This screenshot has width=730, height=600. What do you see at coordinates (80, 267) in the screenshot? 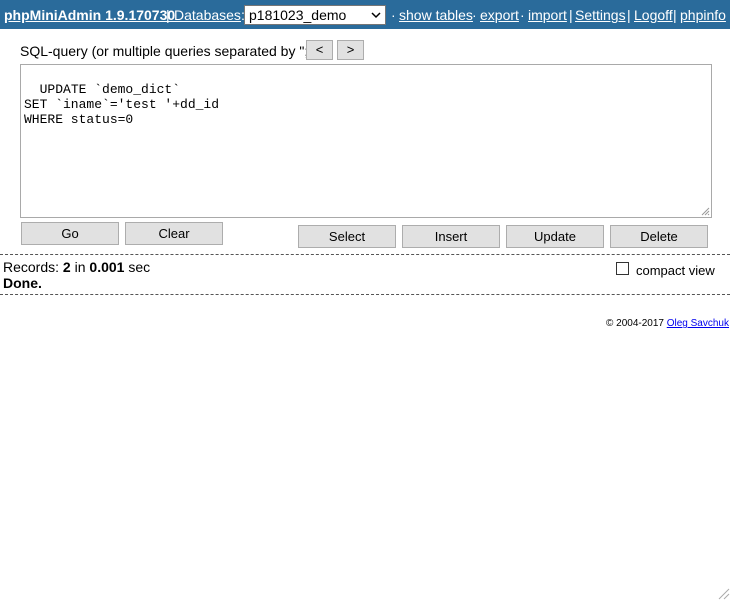
I see `records-in: in` at bounding box center [80, 267].